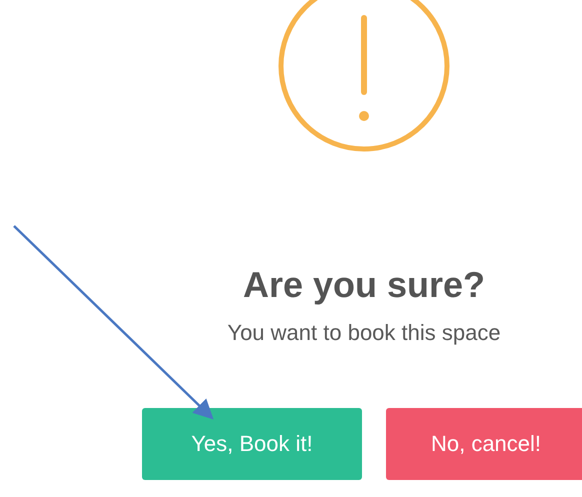 The image size is (582, 497). I want to click on confirm-button: Yes, Book it!, so click(252, 444).